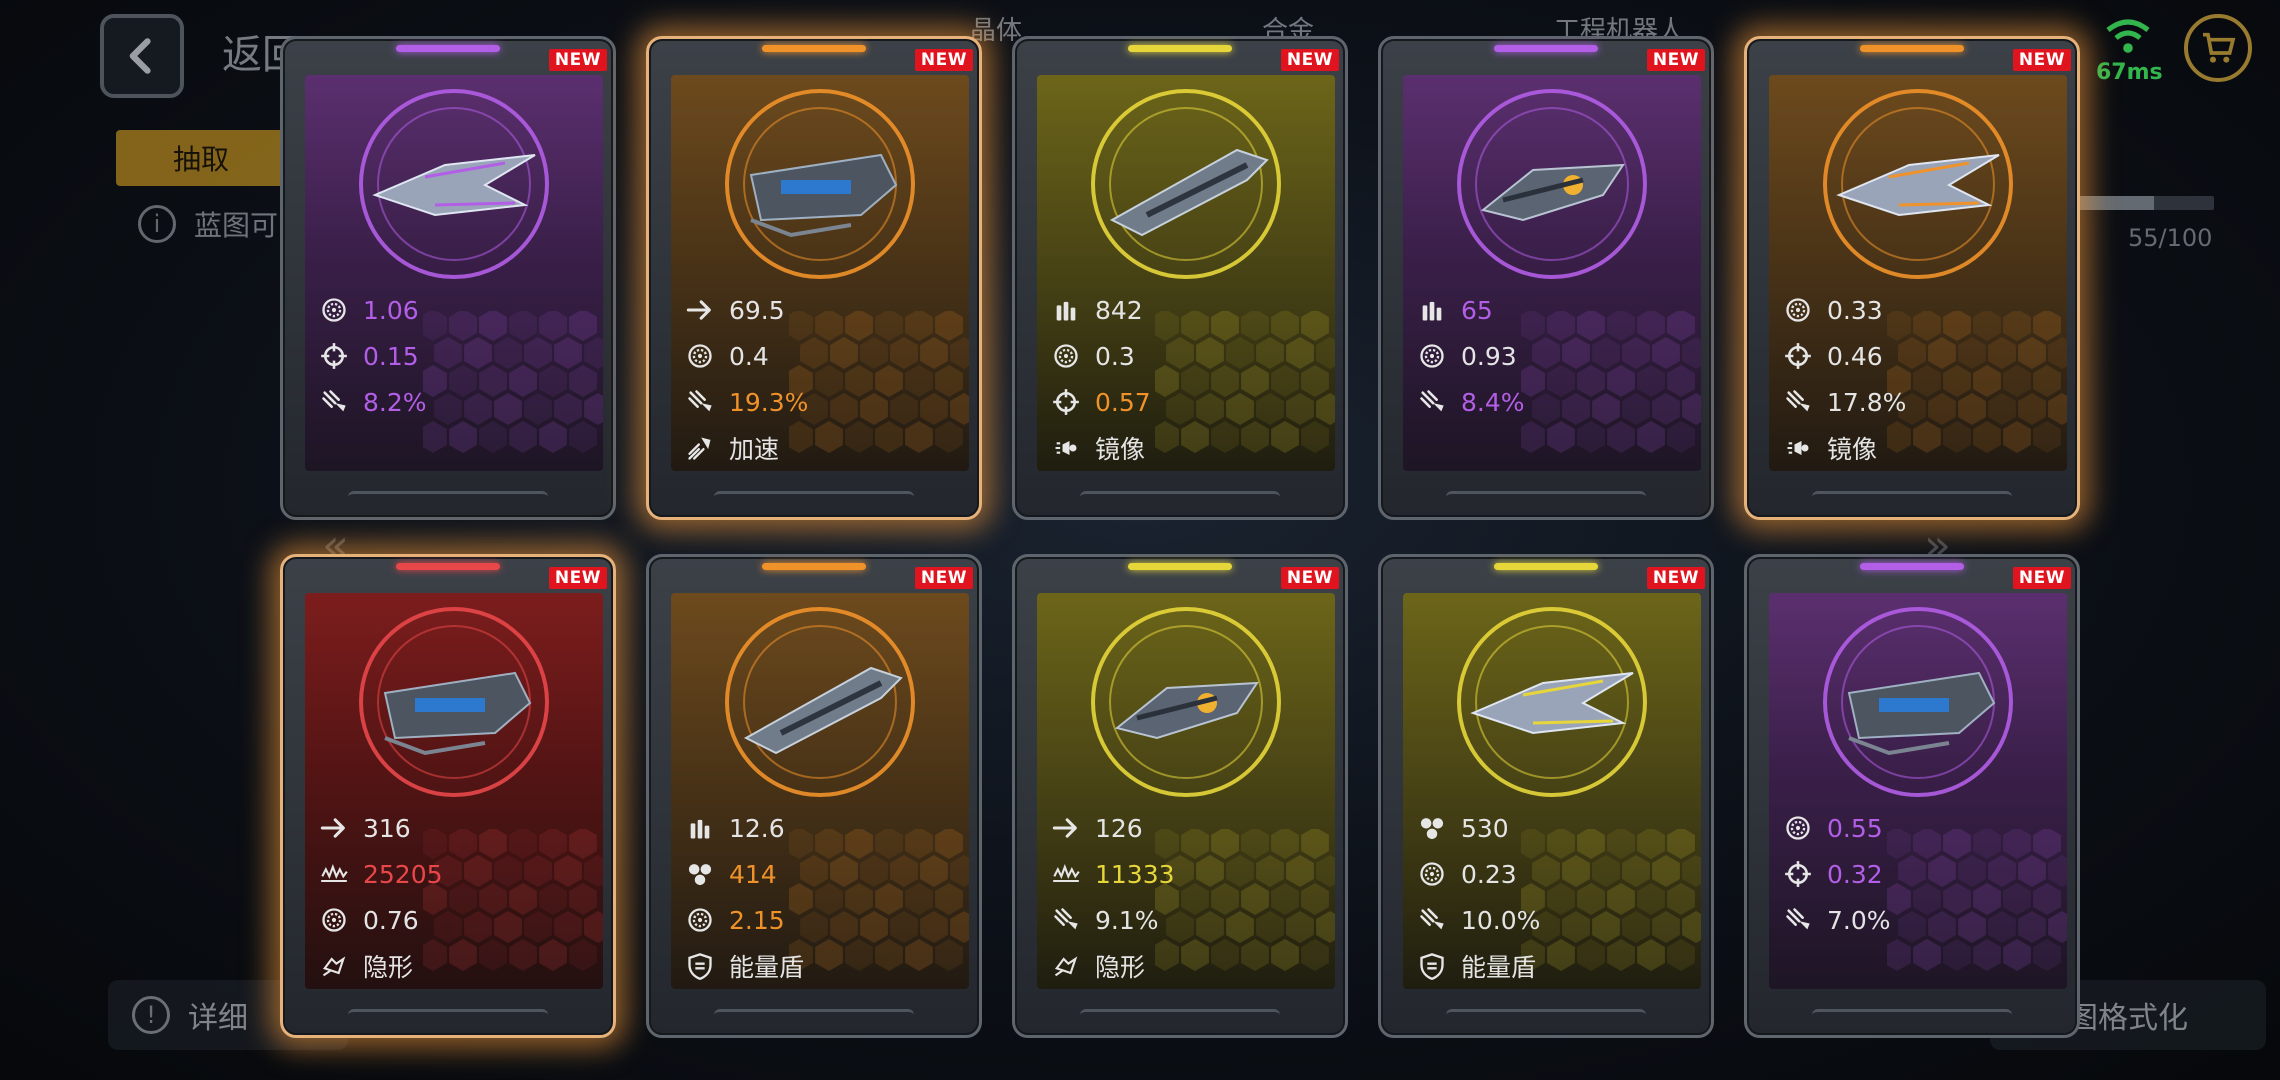 Image resolution: width=2280 pixels, height=1080 pixels. Describe the element at coordinates (1188, 310) in the screenshot. I see `stat-row: 842` at that location.